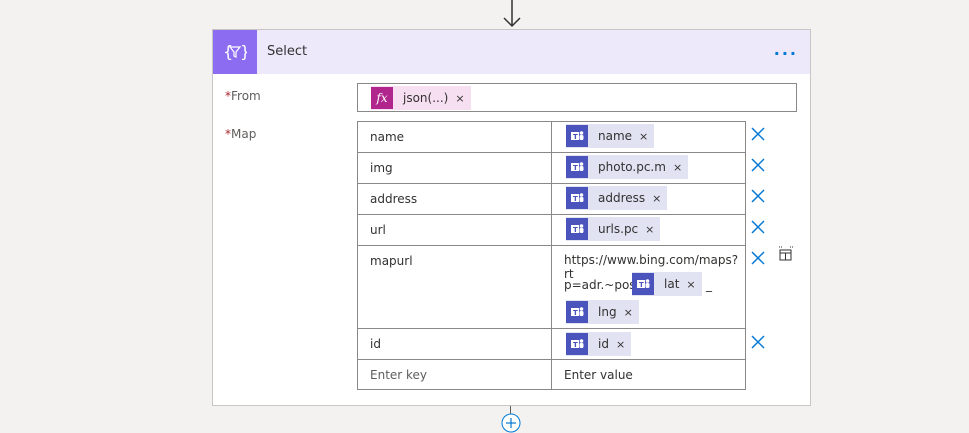  What do you see at coordinates (393, 199) in the screenshot?
I see `map-key-input: address` at bounding box center [393, 199].